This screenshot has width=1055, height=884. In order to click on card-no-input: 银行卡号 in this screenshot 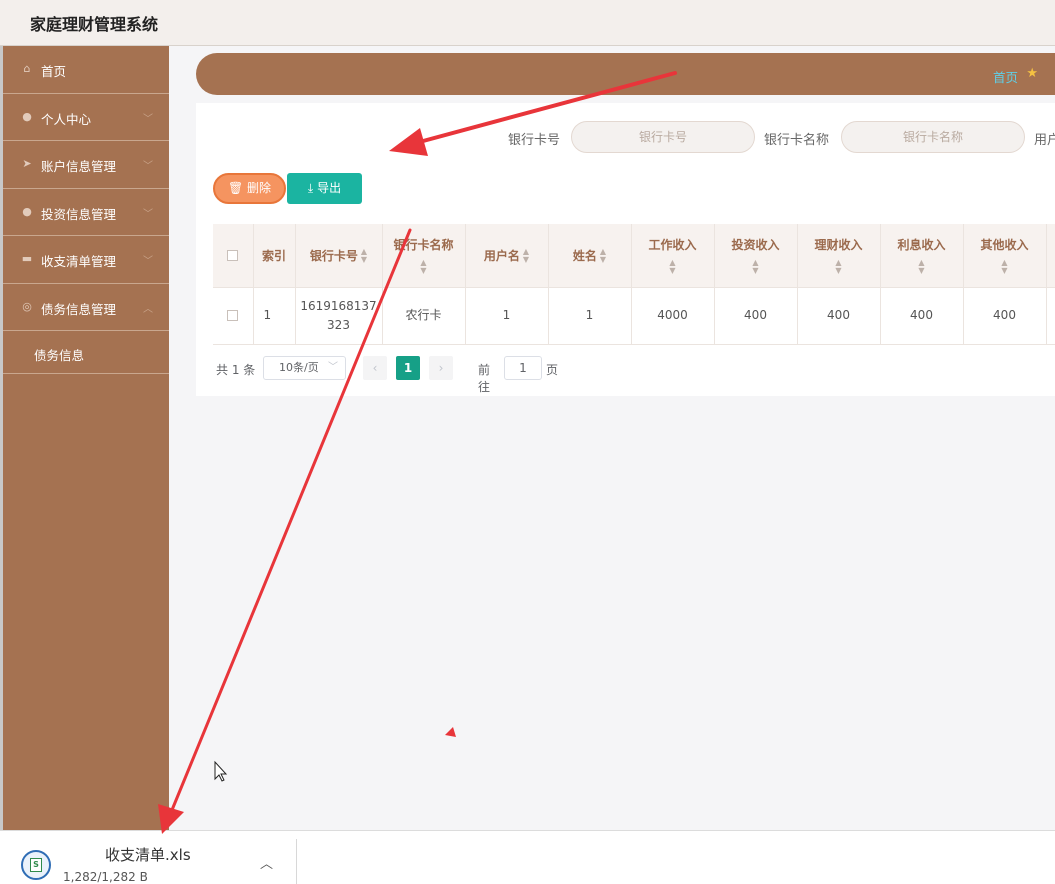, I will do `click(663, 137)`.